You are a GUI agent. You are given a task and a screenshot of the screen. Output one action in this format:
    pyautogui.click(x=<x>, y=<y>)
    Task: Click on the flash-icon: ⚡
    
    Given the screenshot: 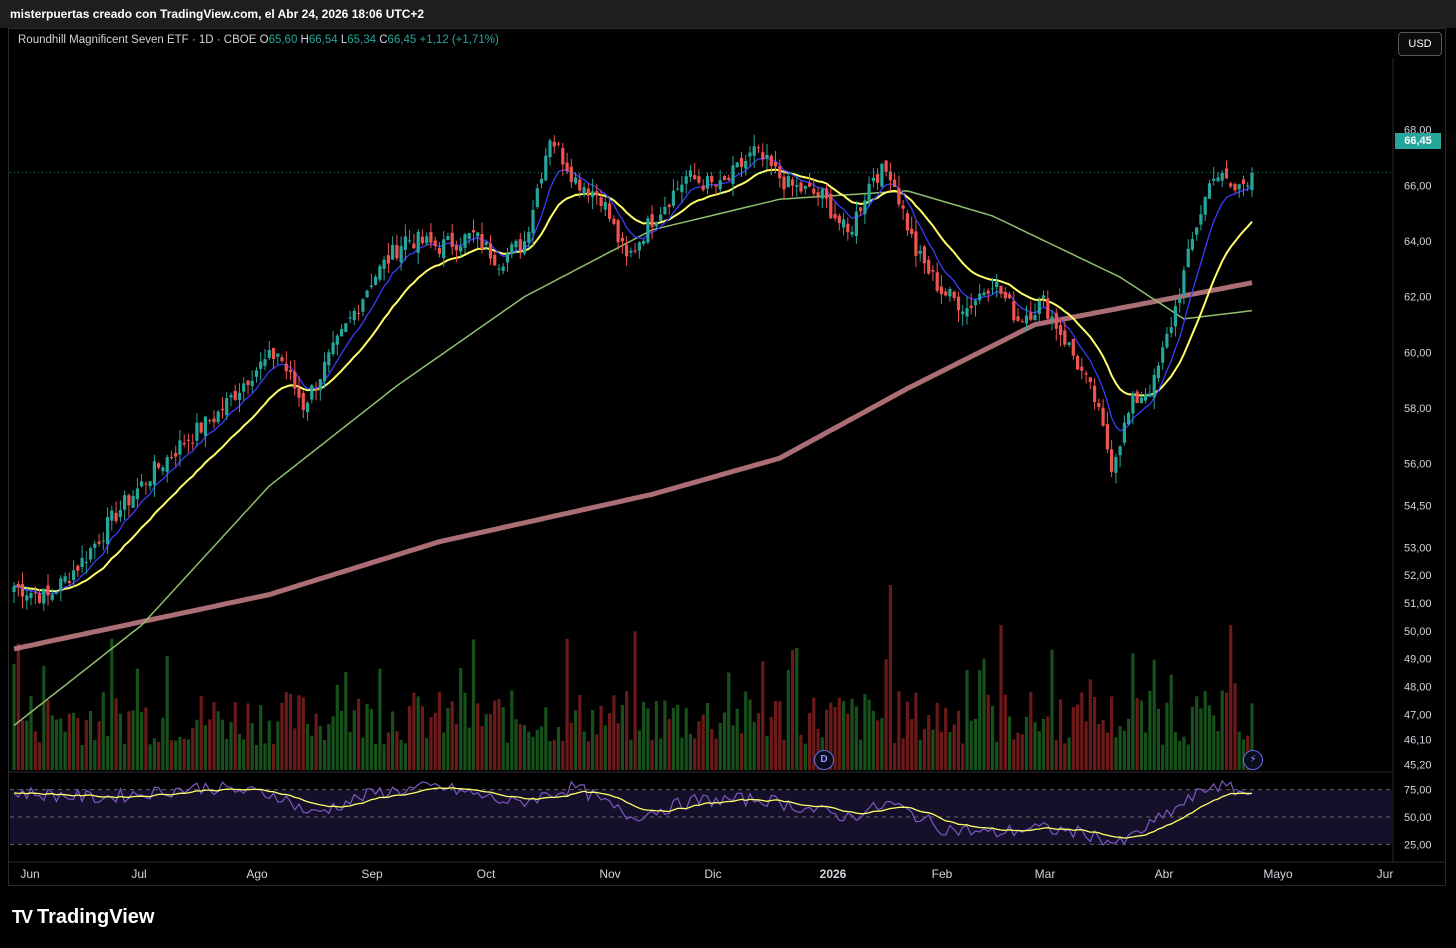 What is the action you would take?
    pyautogui.click(x=1253, y=760)
    